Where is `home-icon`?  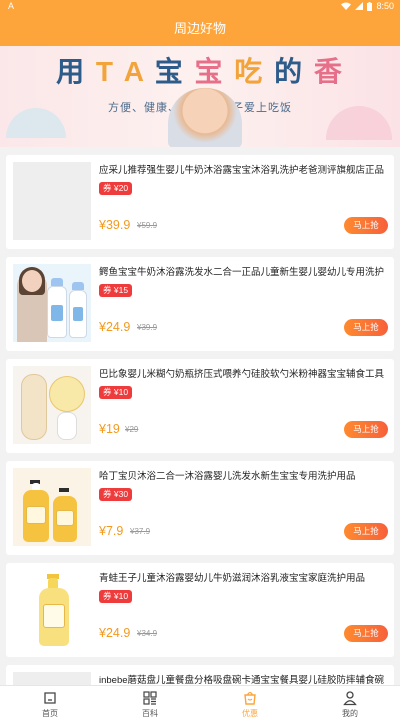
home-icon is located at coordinates (50, 698).